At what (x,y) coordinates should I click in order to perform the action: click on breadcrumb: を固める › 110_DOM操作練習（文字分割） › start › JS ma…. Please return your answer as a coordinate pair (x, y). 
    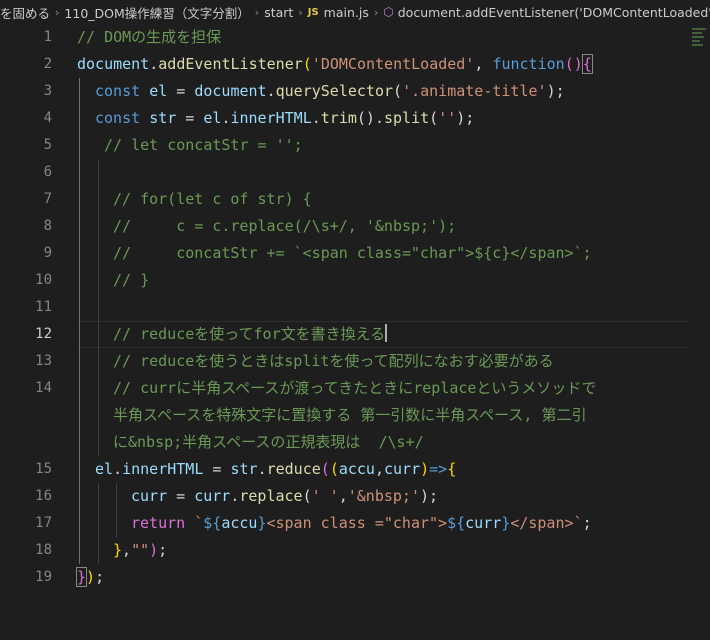
    Looking at the image, I should click on (355, 12).